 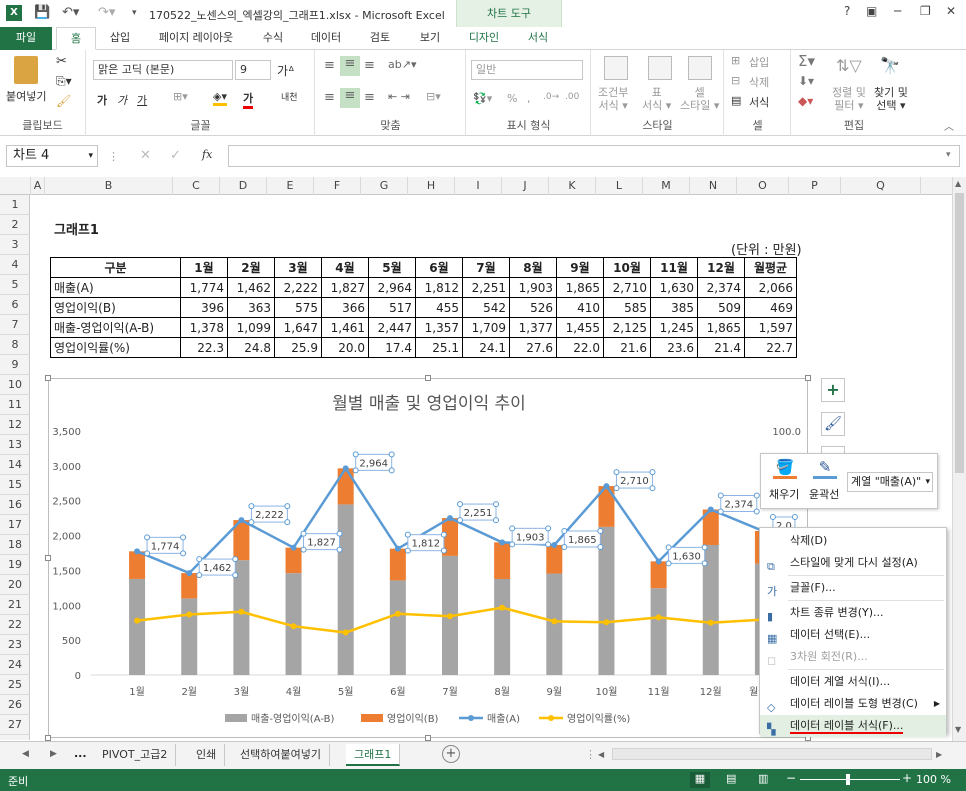 I want to click on column-header-f: F, so click(x=337, y=186).